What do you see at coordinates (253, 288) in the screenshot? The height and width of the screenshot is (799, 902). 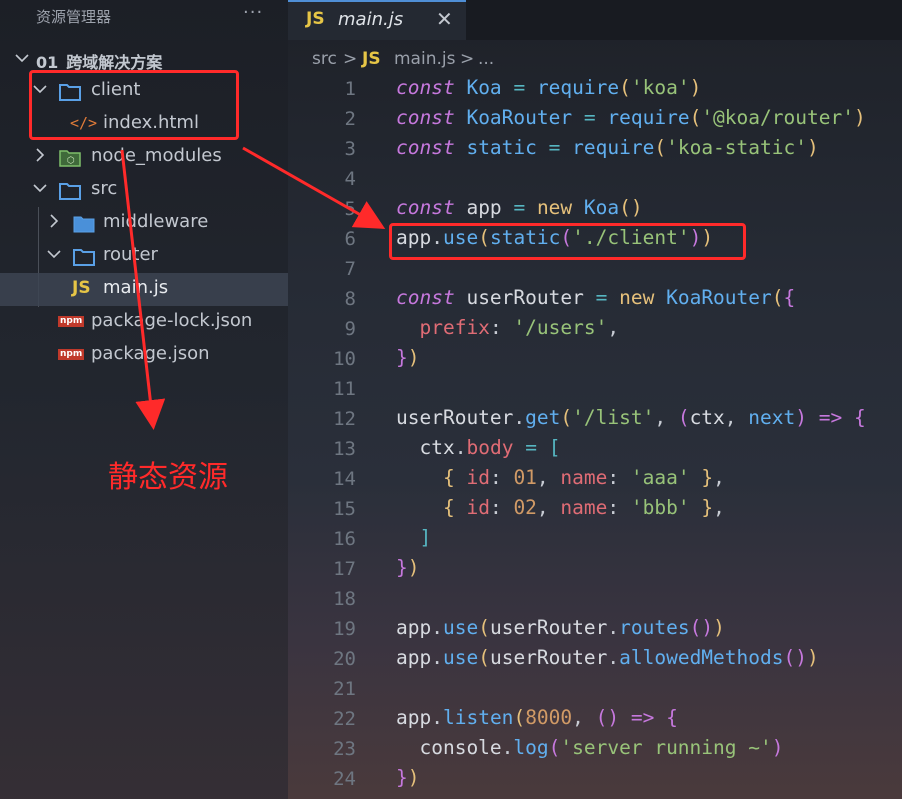 I see `annotation-arrows` at bounding box center [253, 288].